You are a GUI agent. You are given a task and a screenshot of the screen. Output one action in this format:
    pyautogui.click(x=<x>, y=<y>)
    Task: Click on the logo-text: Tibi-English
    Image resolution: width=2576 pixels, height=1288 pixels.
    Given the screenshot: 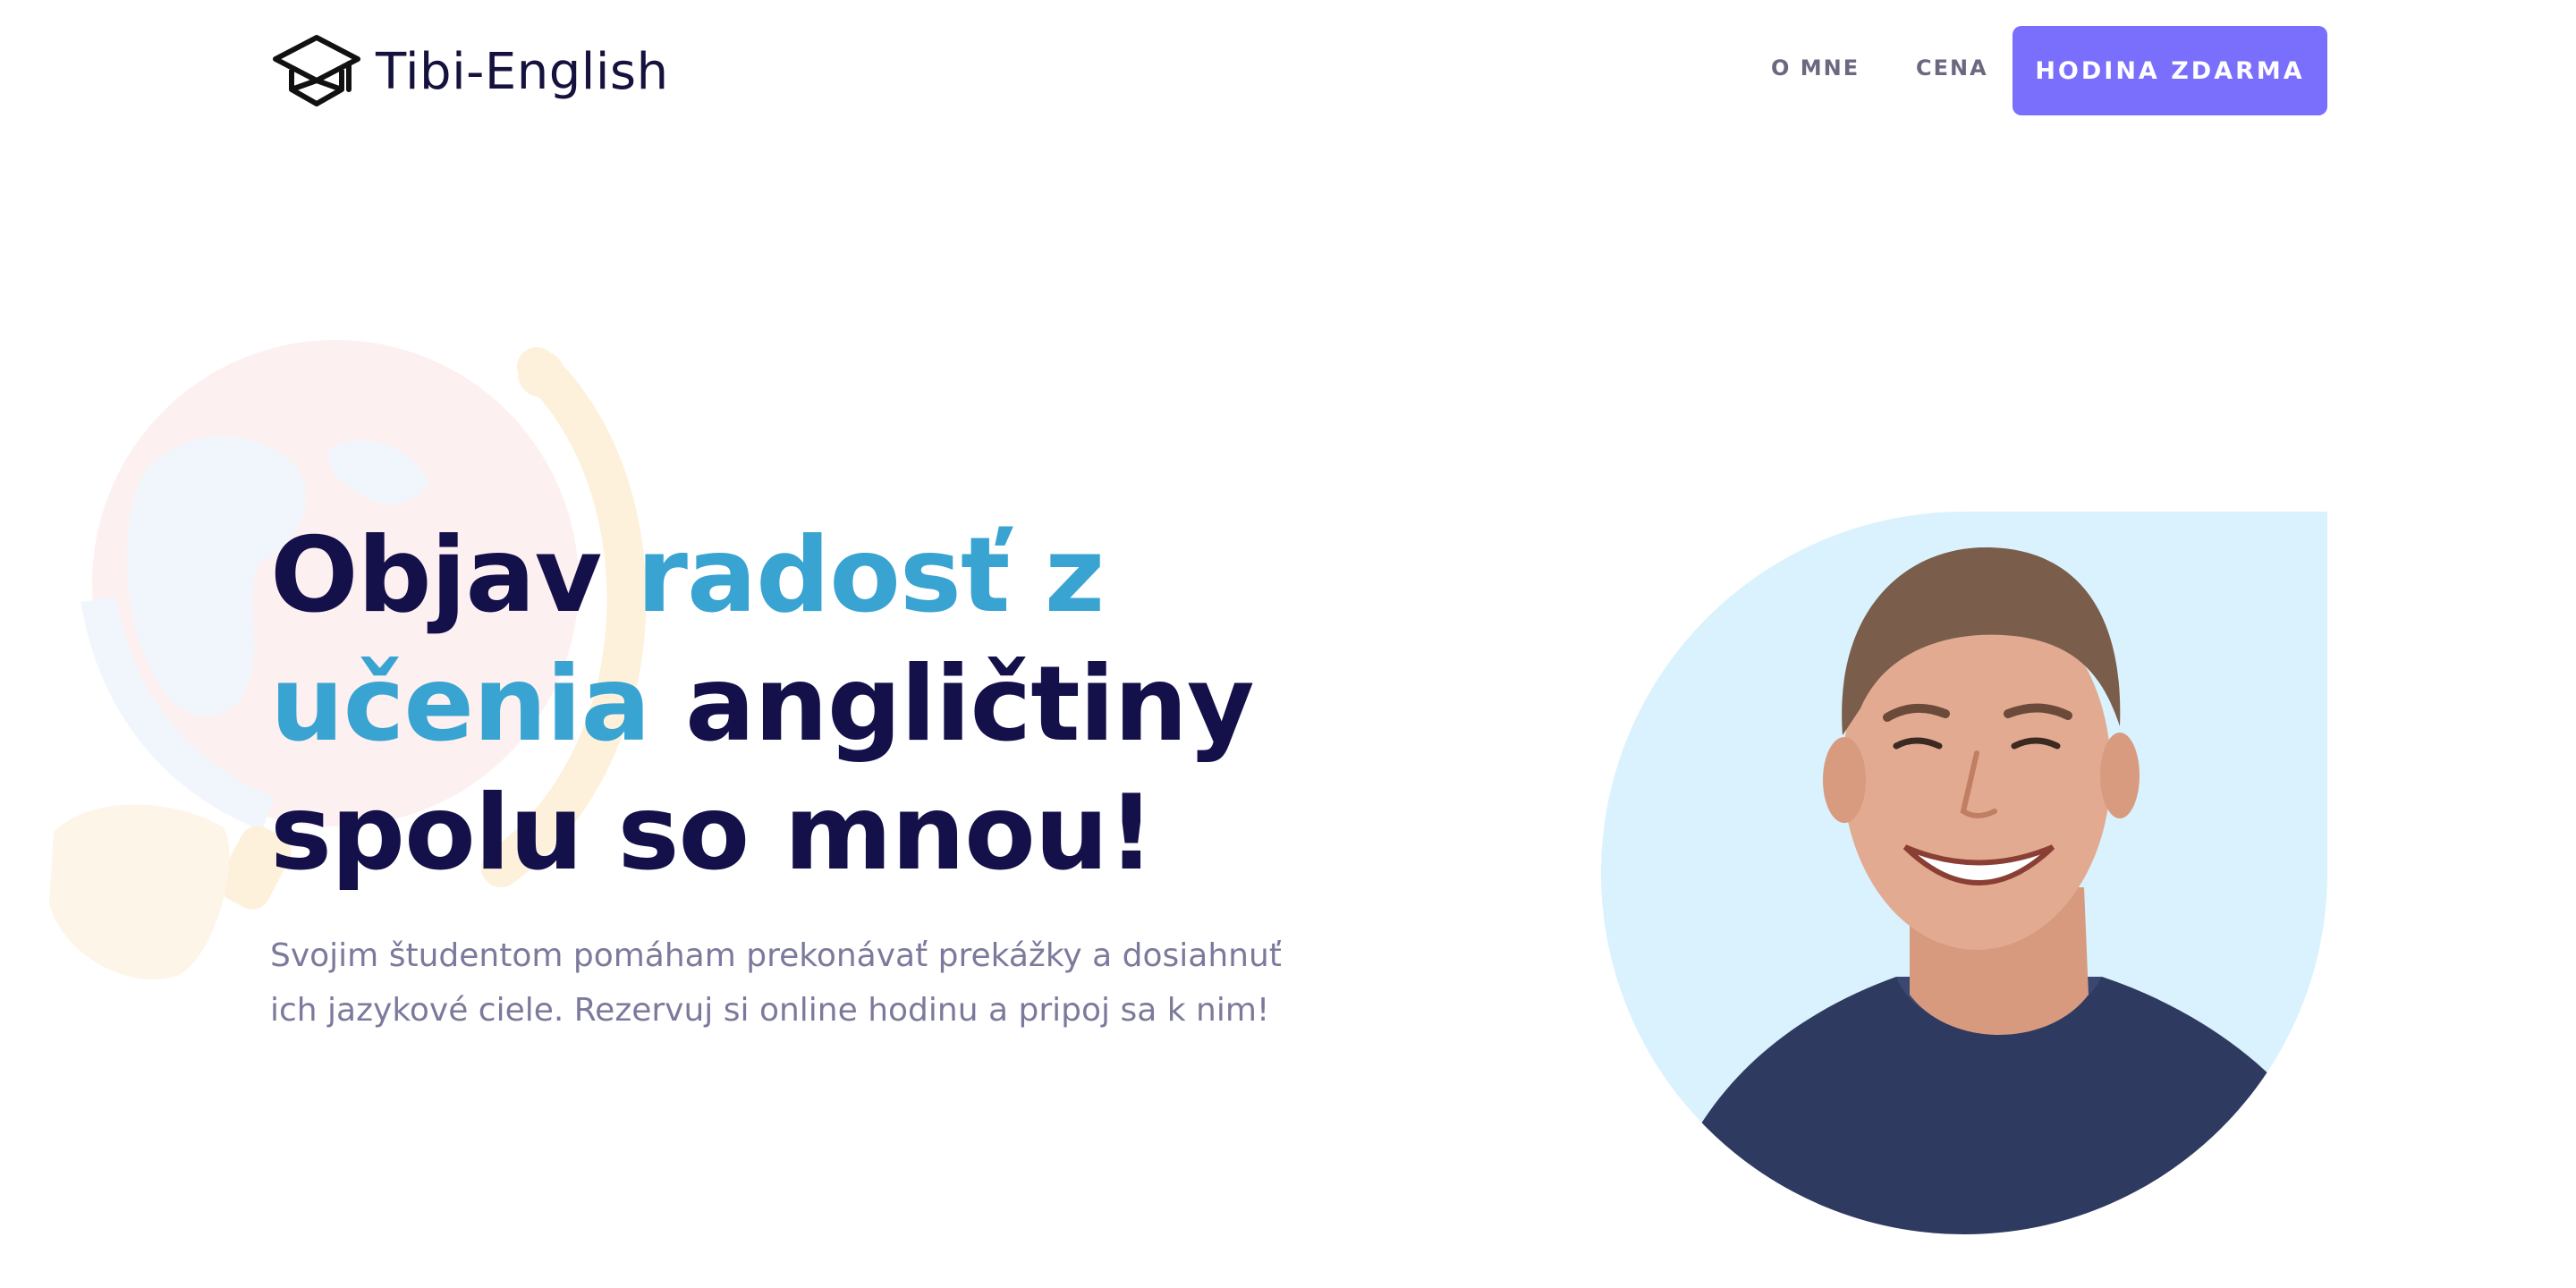 What is the action you would take?
    pyautogui.click(x=522, y=71)
    